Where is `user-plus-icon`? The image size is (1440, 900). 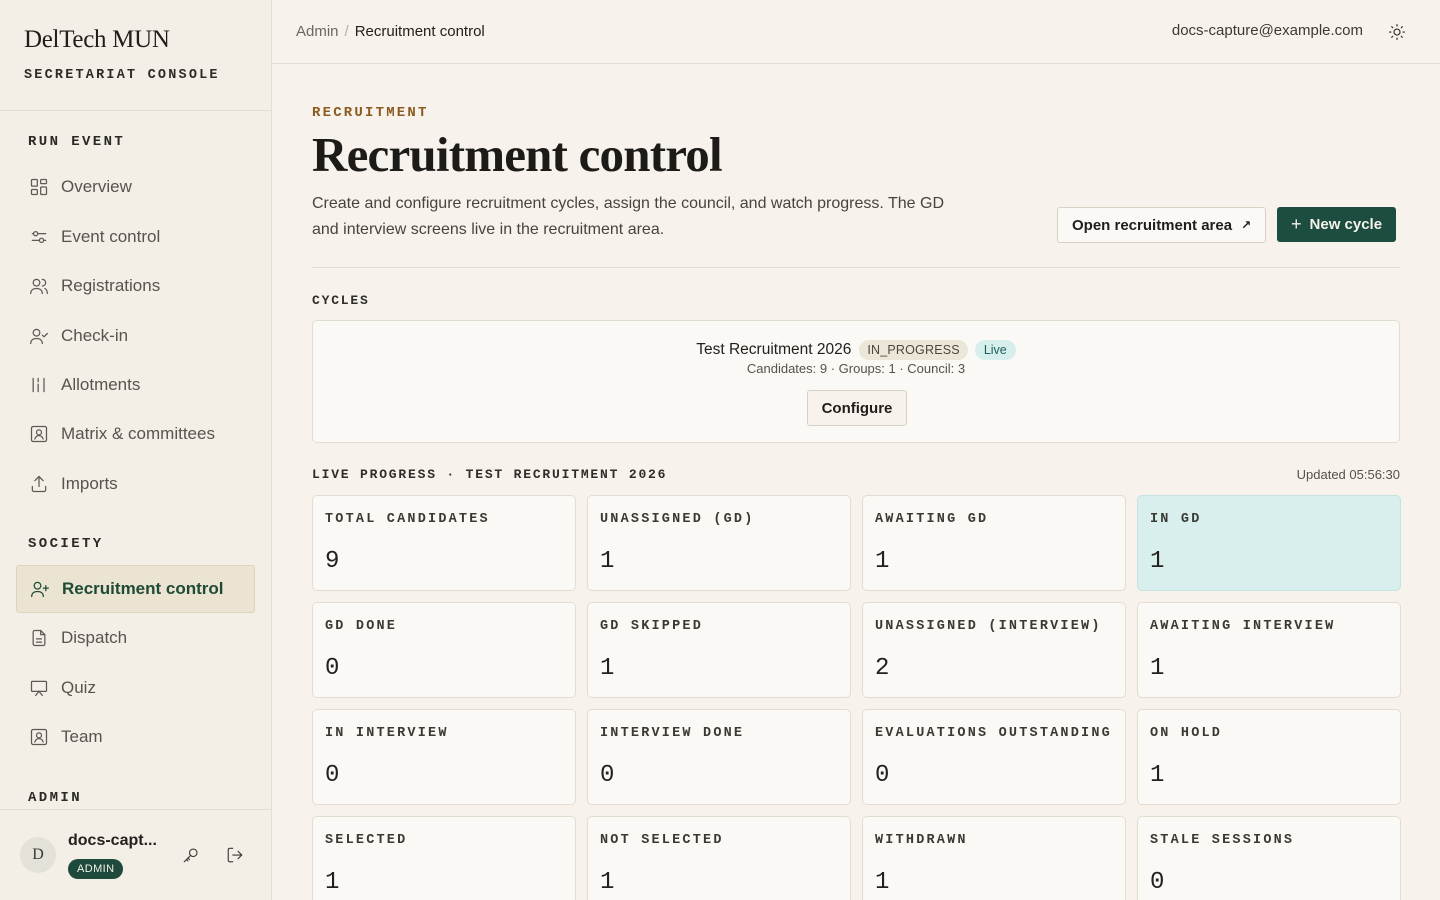 user-plus-icon is located at coordinates (40, 589).